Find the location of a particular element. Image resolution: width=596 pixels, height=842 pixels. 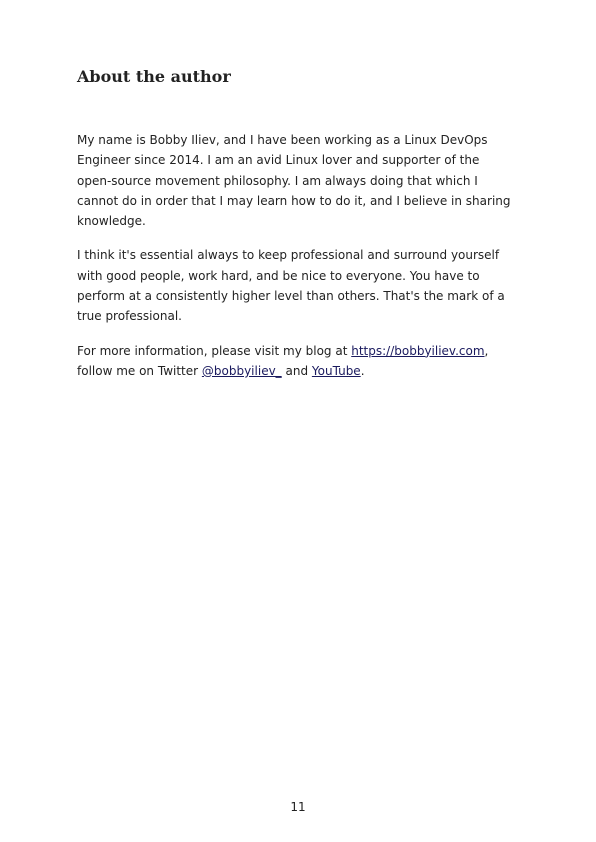

twitter-link: @bobbyiliev_ is located at coordinates (242, 371).